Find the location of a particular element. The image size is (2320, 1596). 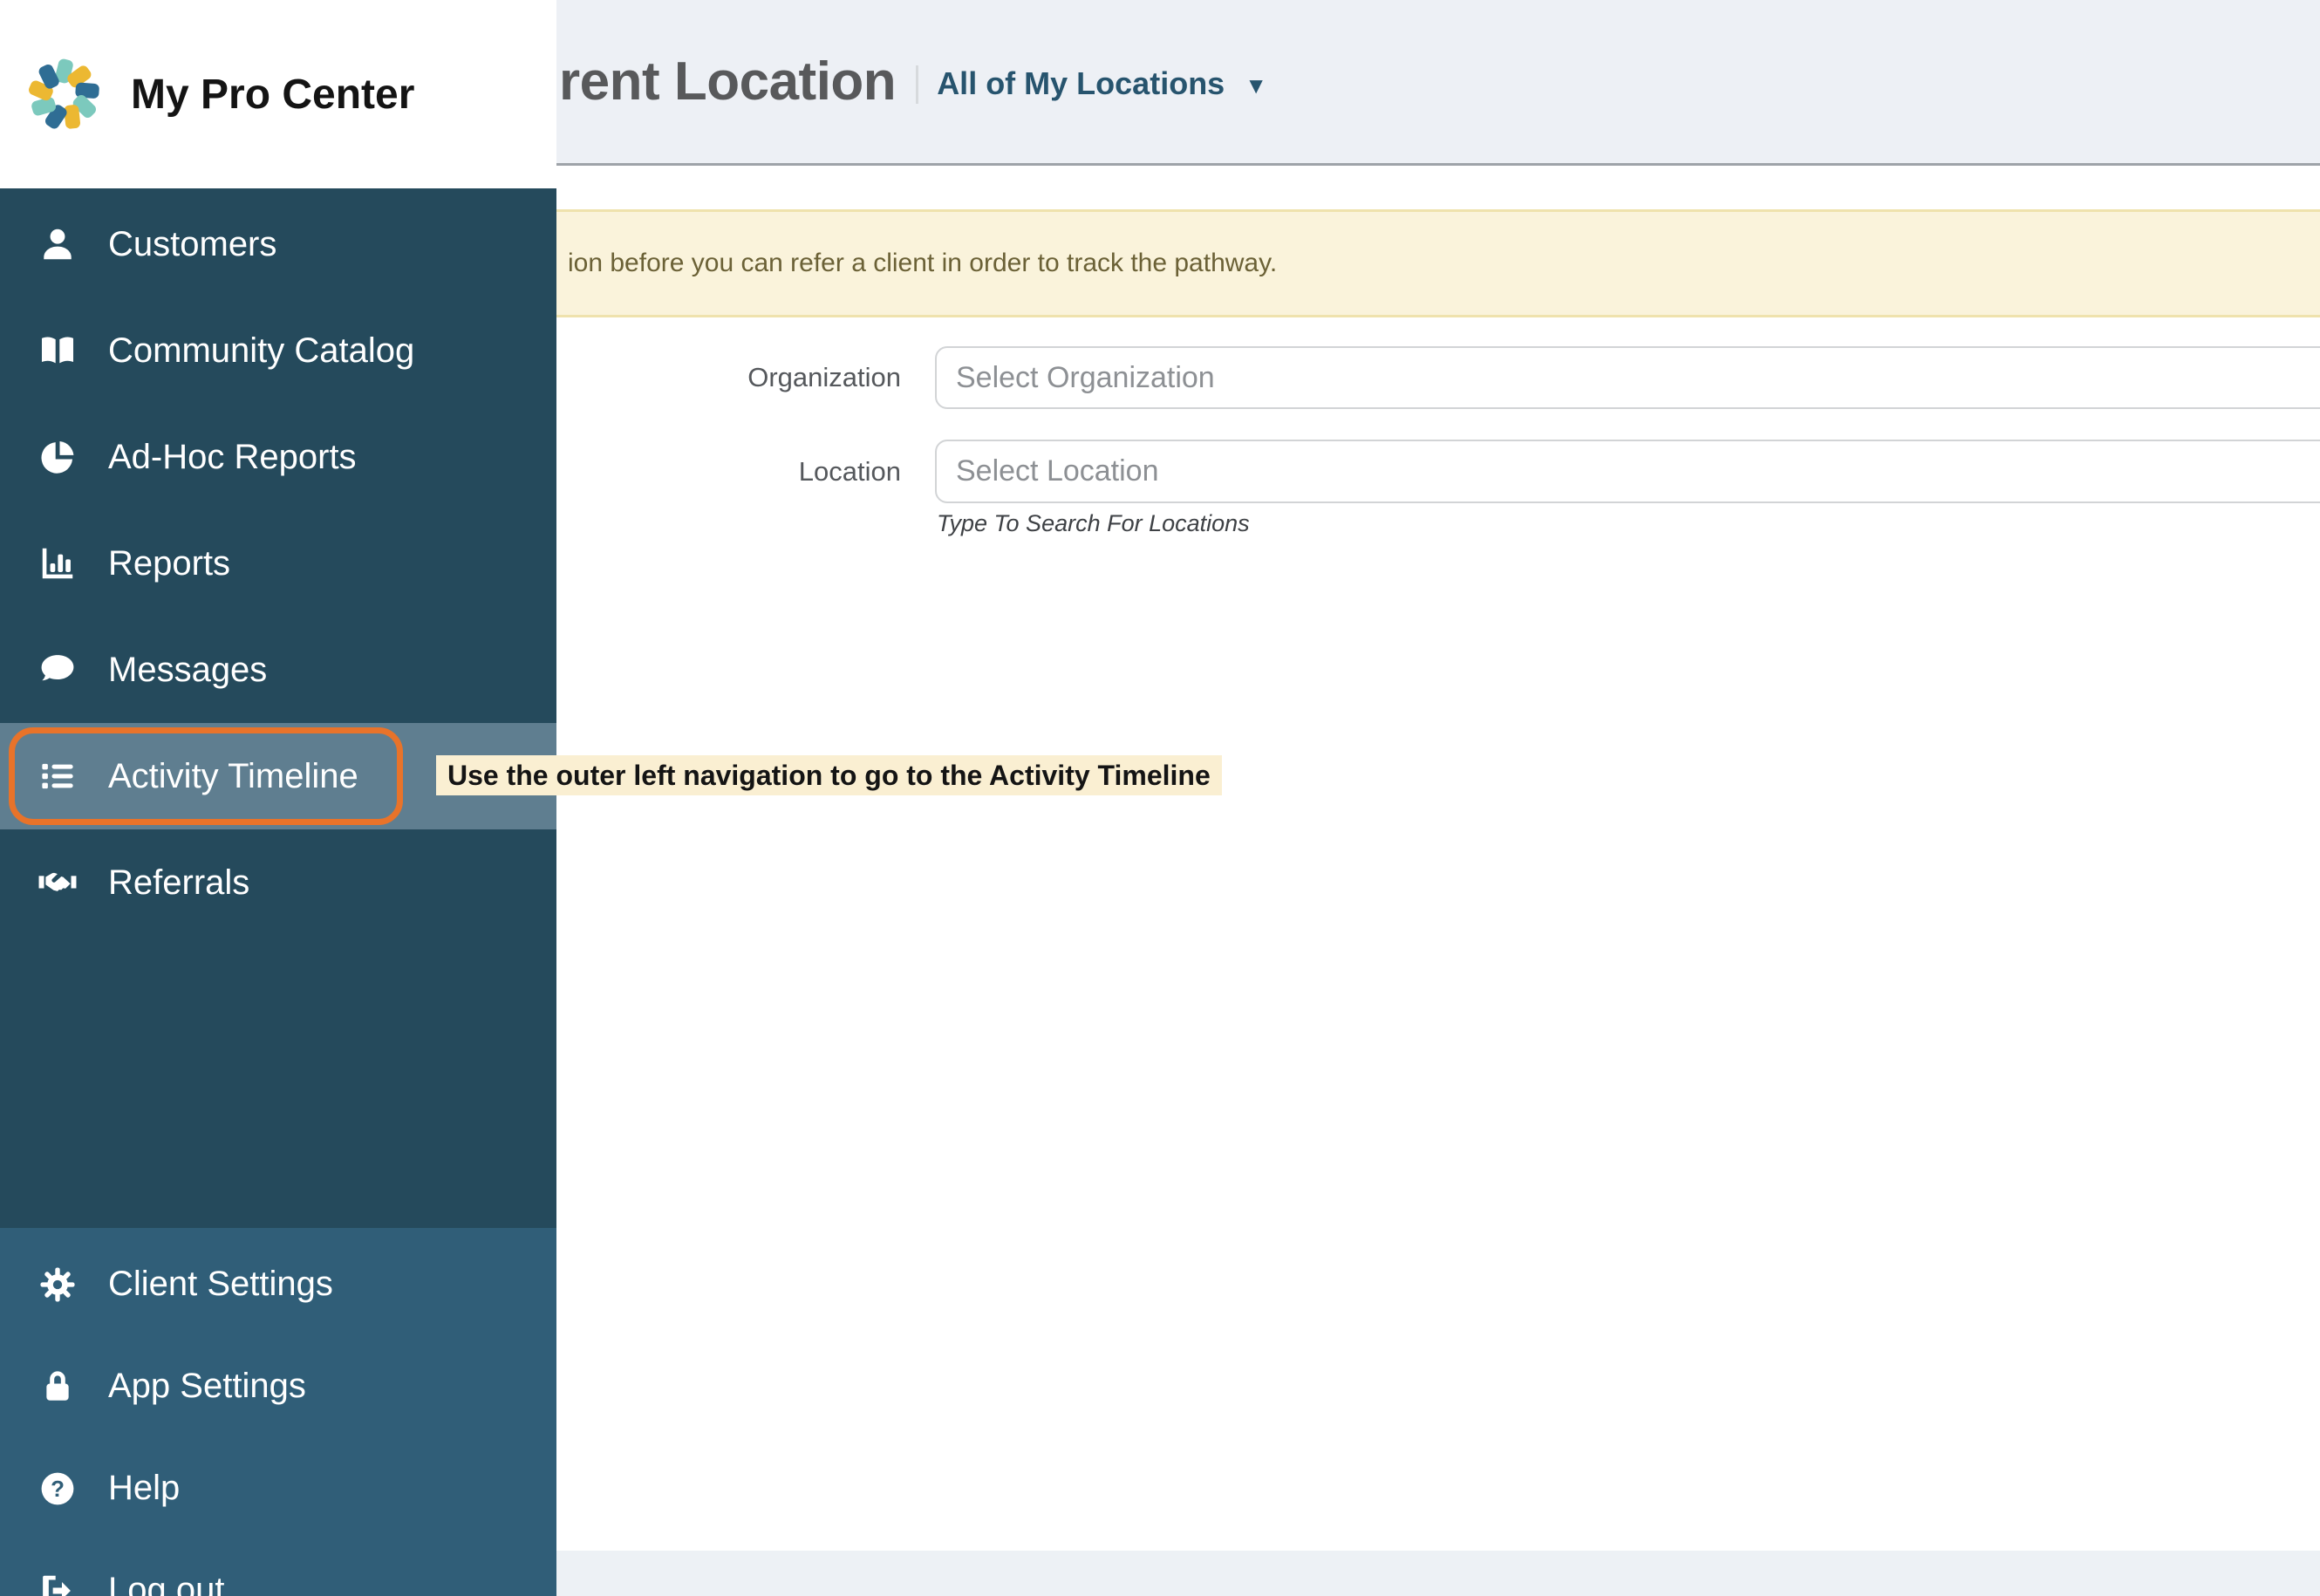

location-row: Location is located at coordinates (1438, 472).